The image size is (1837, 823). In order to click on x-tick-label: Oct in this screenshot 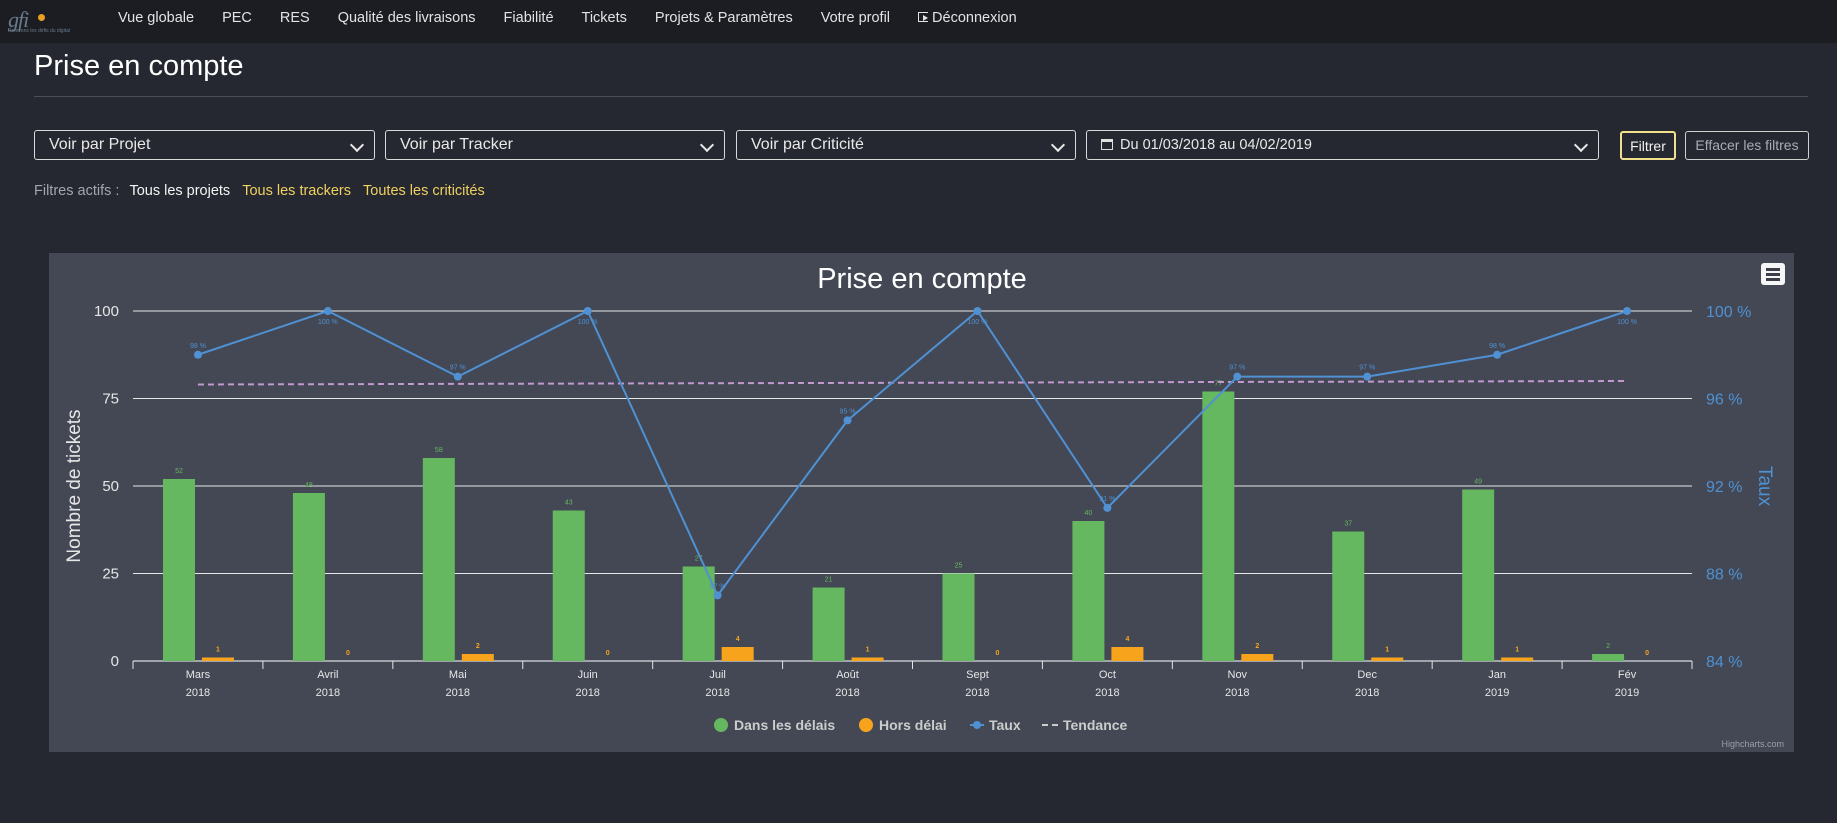, I will do `click(1107, 675)`.